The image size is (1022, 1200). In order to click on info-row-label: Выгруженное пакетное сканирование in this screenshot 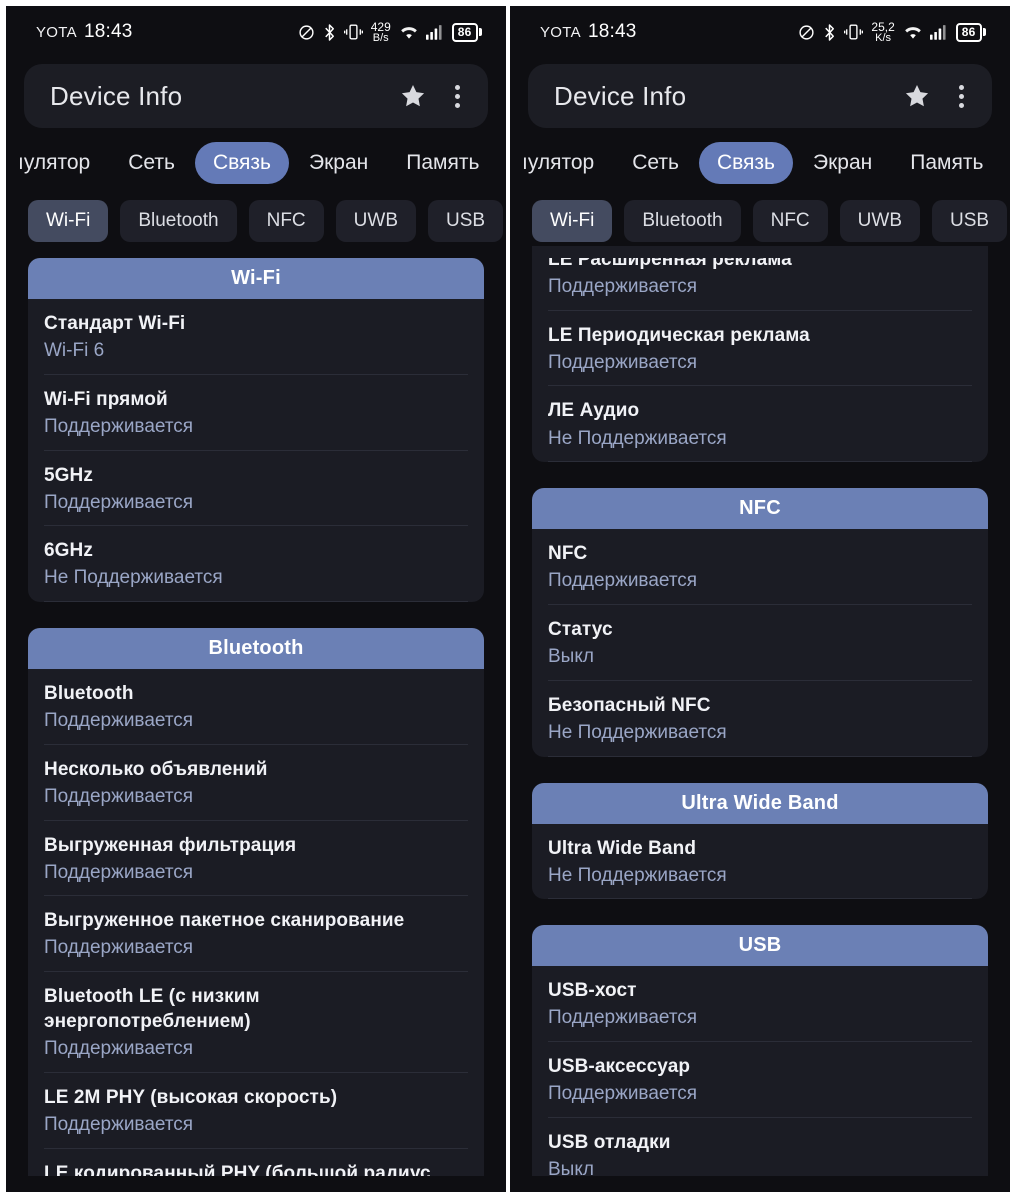, I will do `click(224, 921)`.